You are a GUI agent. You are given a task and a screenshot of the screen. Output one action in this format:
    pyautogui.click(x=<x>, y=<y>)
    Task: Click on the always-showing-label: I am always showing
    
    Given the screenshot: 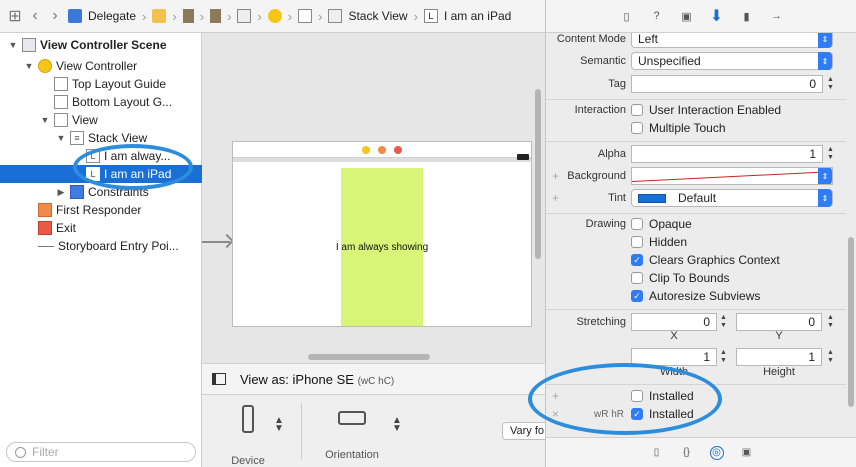 What is the action you would take?
    pyautogui.click(x=382, y=247)
    